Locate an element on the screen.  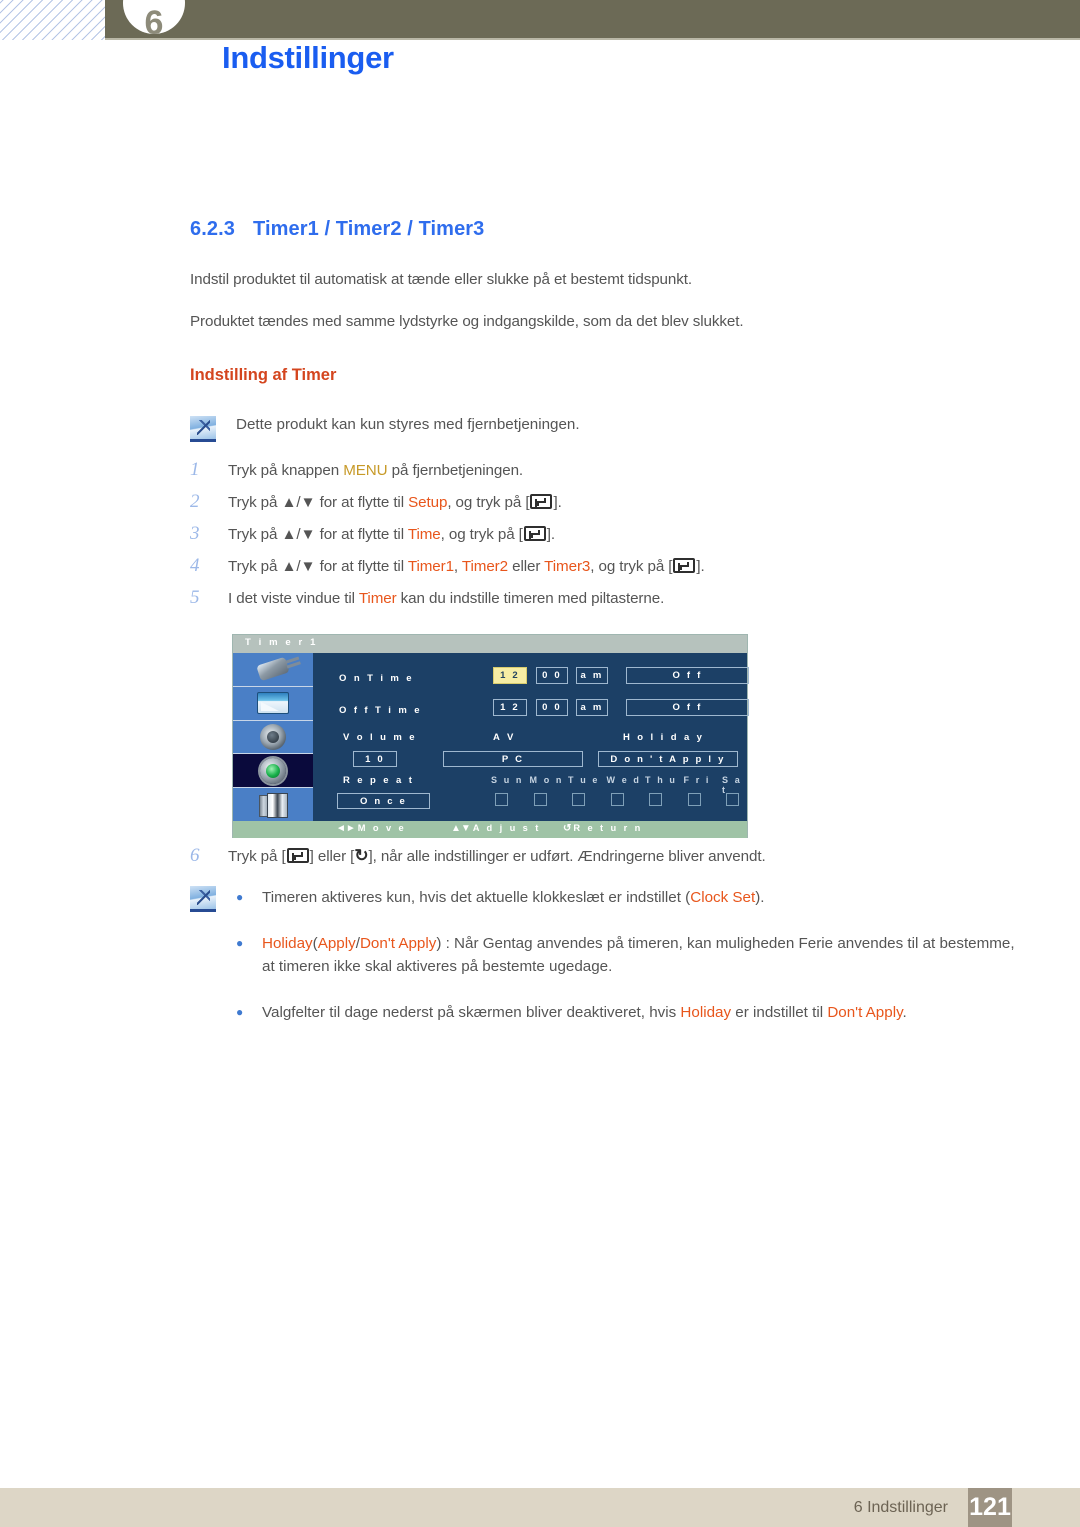
osd-on-time-state: O f f is located at coordinates (687, 675).